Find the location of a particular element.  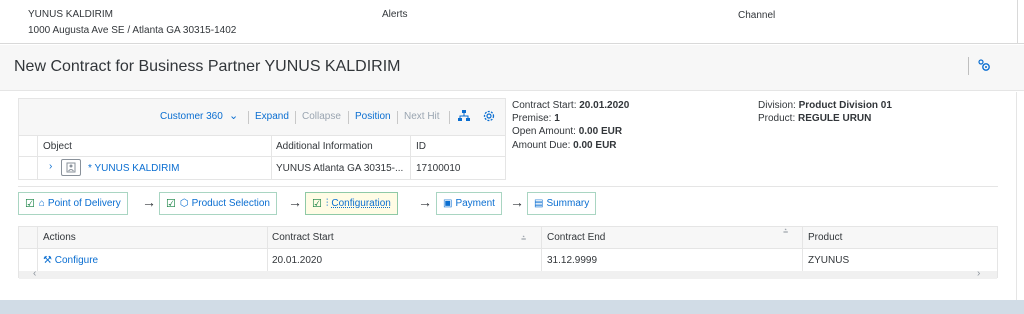

open-amount-label: Open Amount: is located at coordinates (544, 131).